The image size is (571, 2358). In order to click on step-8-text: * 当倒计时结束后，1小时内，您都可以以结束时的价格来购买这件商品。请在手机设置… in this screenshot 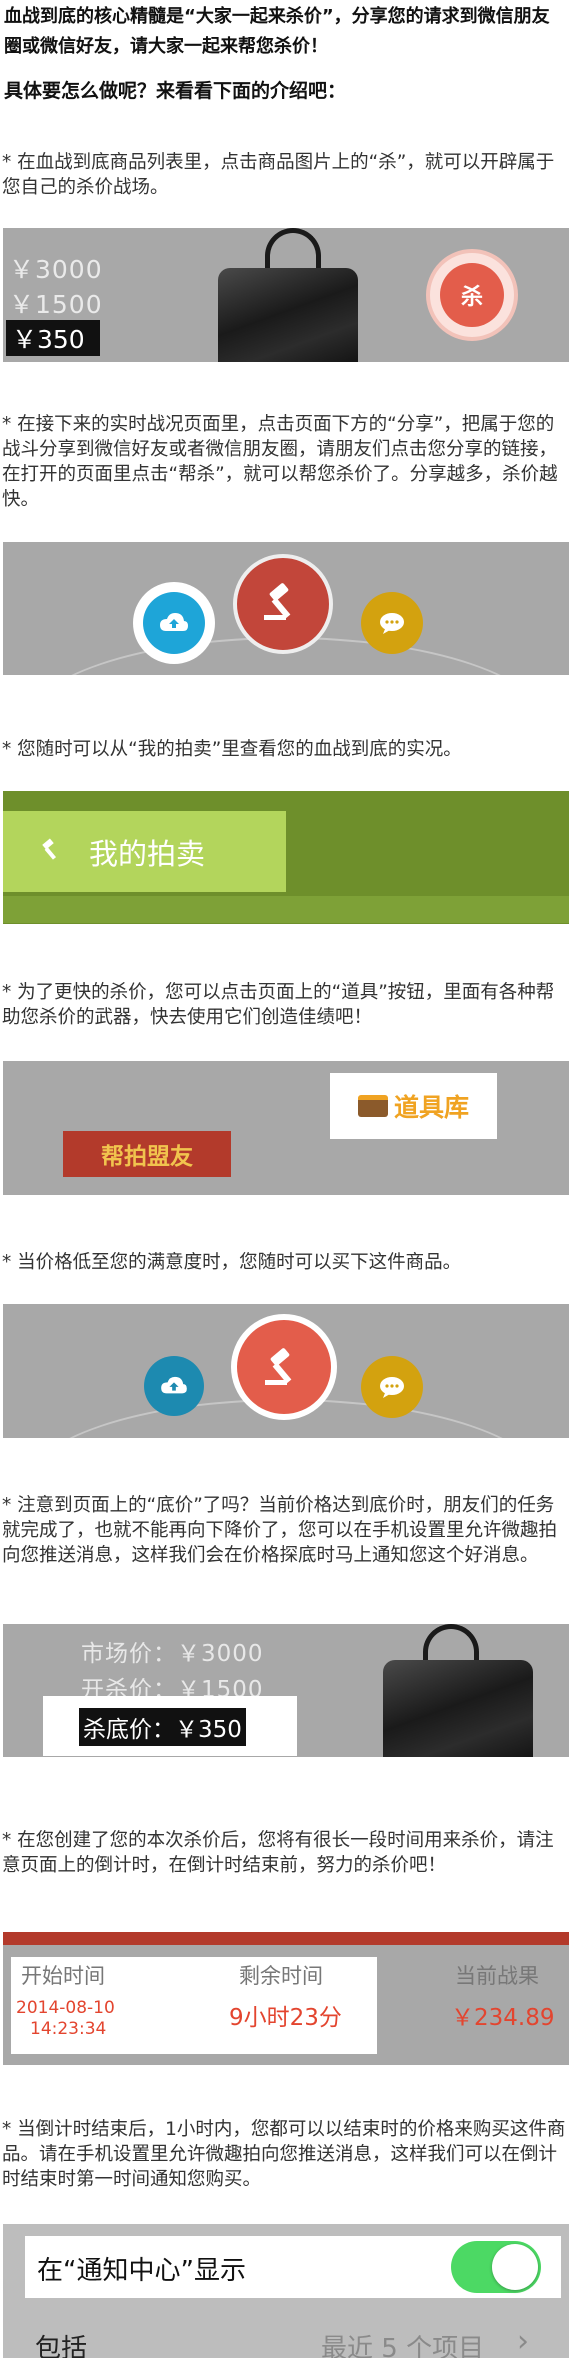, I will do `click(284, 2154)`.